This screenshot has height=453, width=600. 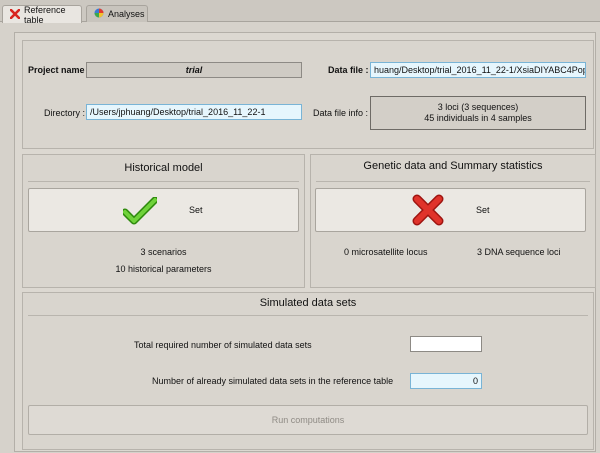 I want to click on historical-set-button: Set, so click(x=163, y=210).